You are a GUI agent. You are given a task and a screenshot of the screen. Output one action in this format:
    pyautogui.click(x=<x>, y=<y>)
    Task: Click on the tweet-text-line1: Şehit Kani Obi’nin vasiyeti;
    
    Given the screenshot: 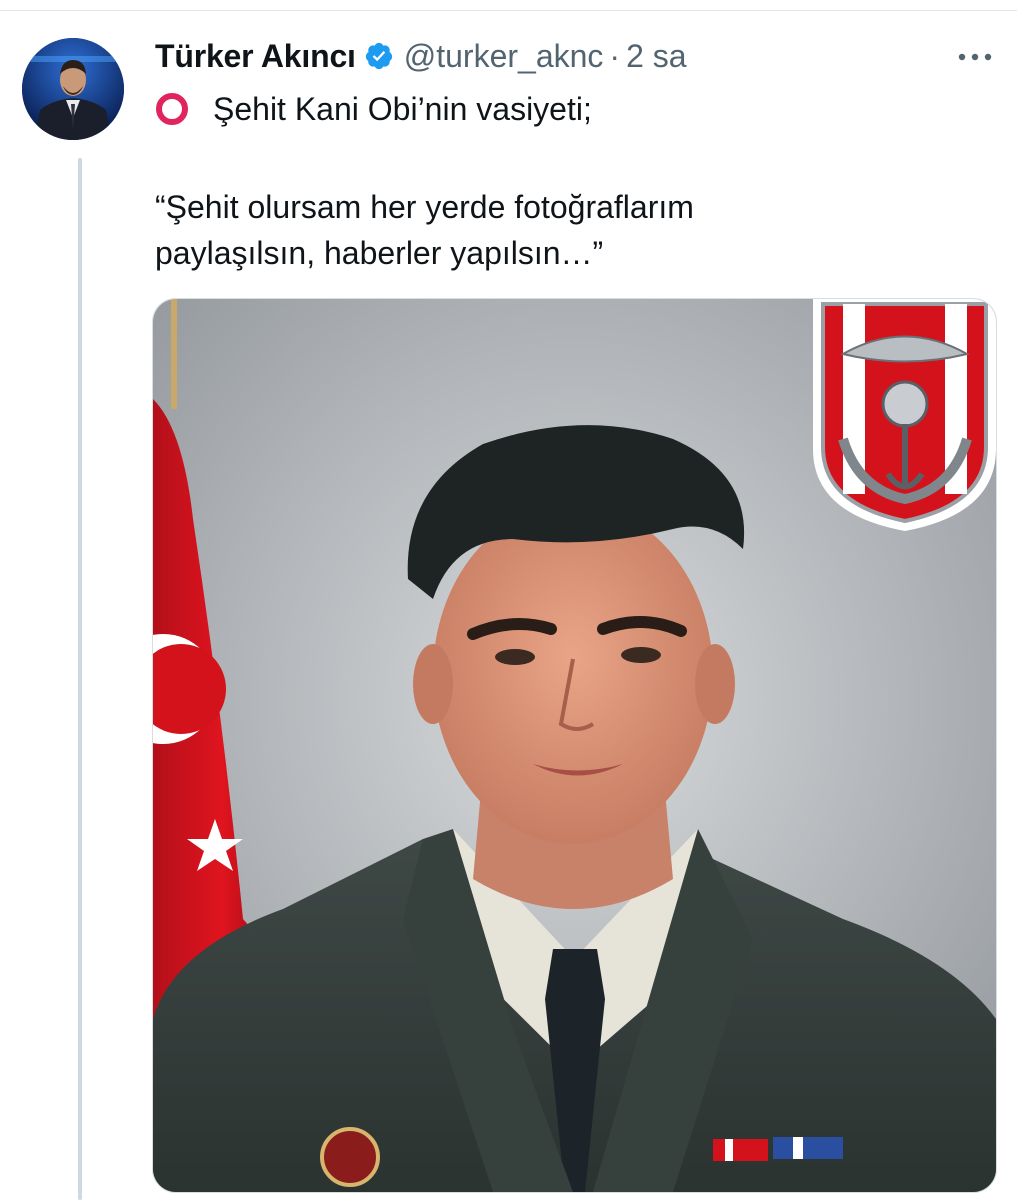 What is the action you would take?
    pyautogui.click(x=373, y=109)
    